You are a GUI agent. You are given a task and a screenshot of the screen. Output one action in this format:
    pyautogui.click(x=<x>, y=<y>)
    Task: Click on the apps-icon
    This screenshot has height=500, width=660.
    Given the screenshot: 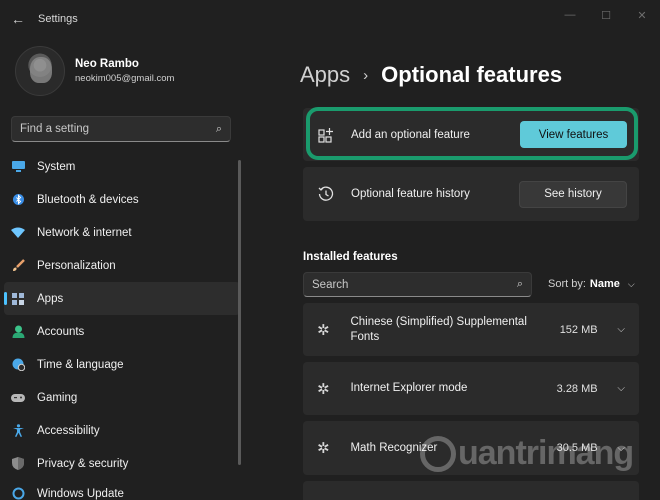 What is the action you would take?
    pyautogui.click(x=18, y=299)
    